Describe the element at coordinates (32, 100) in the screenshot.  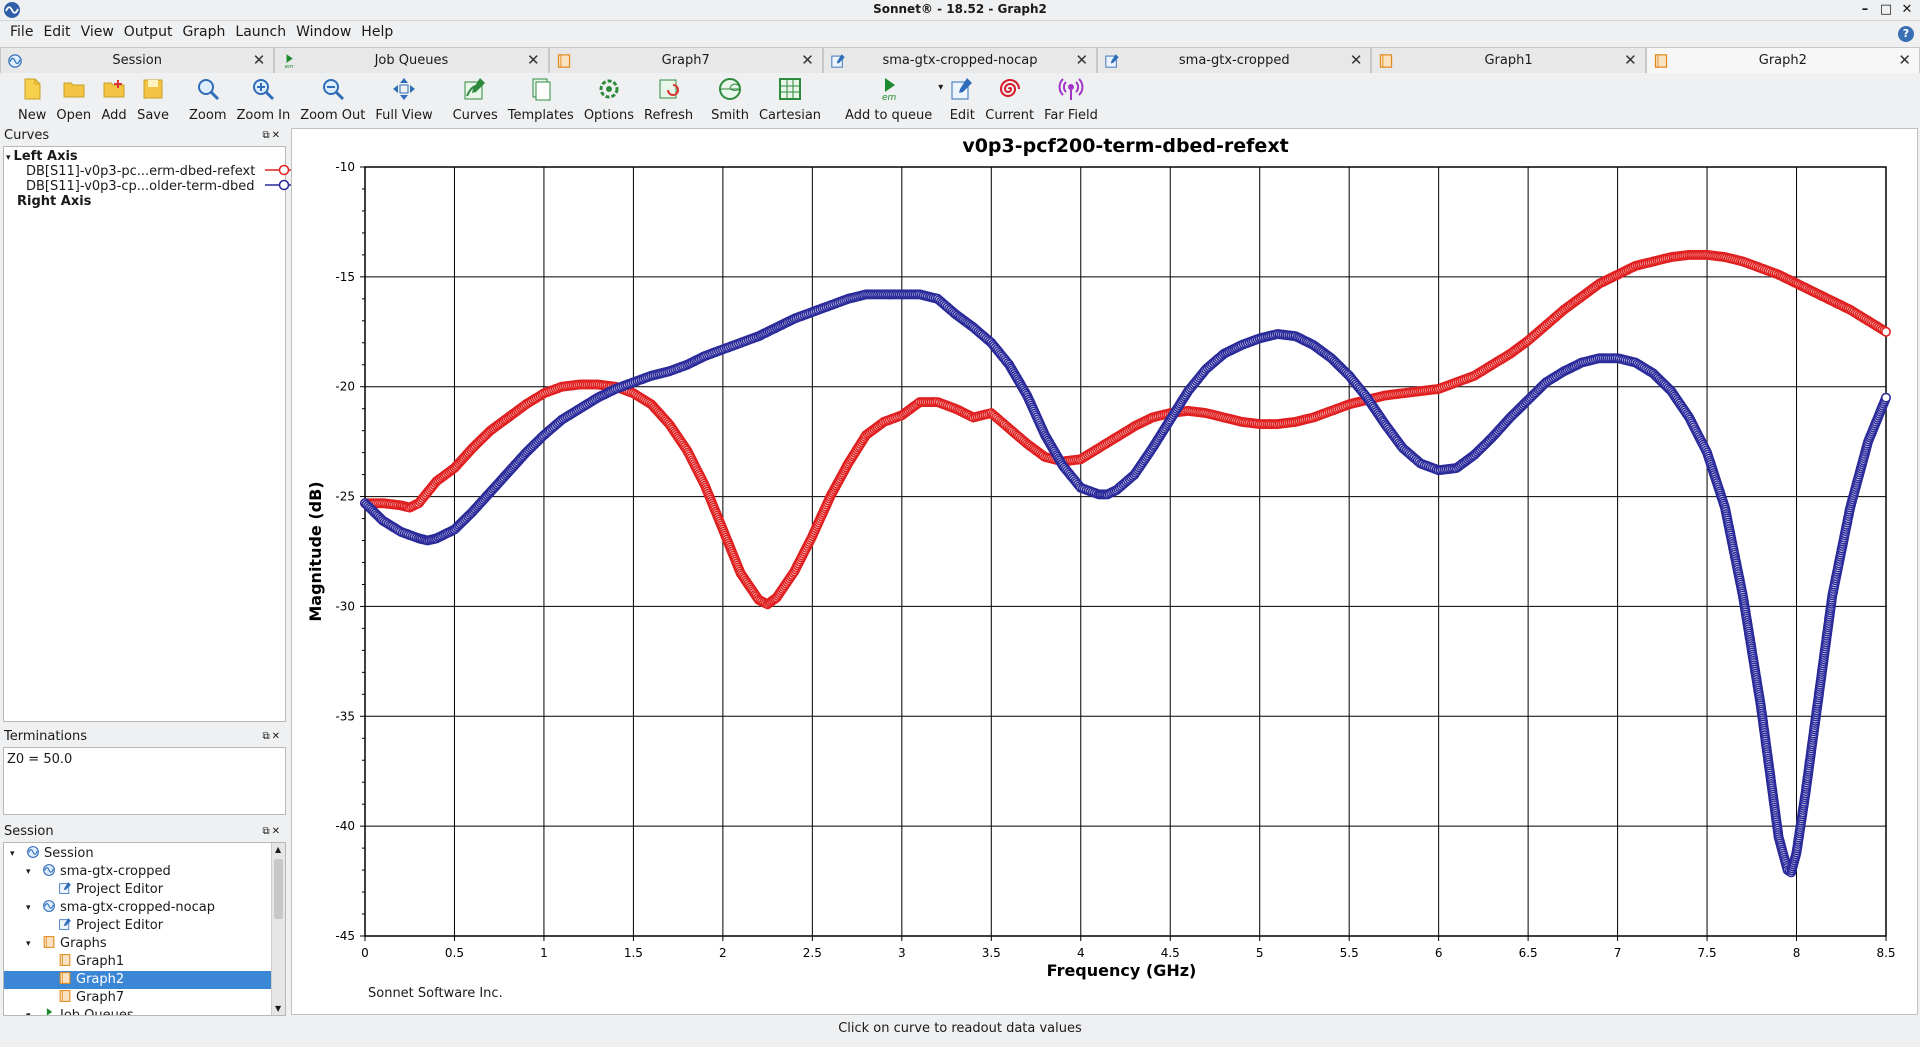
I see `new-button: New` at that location.